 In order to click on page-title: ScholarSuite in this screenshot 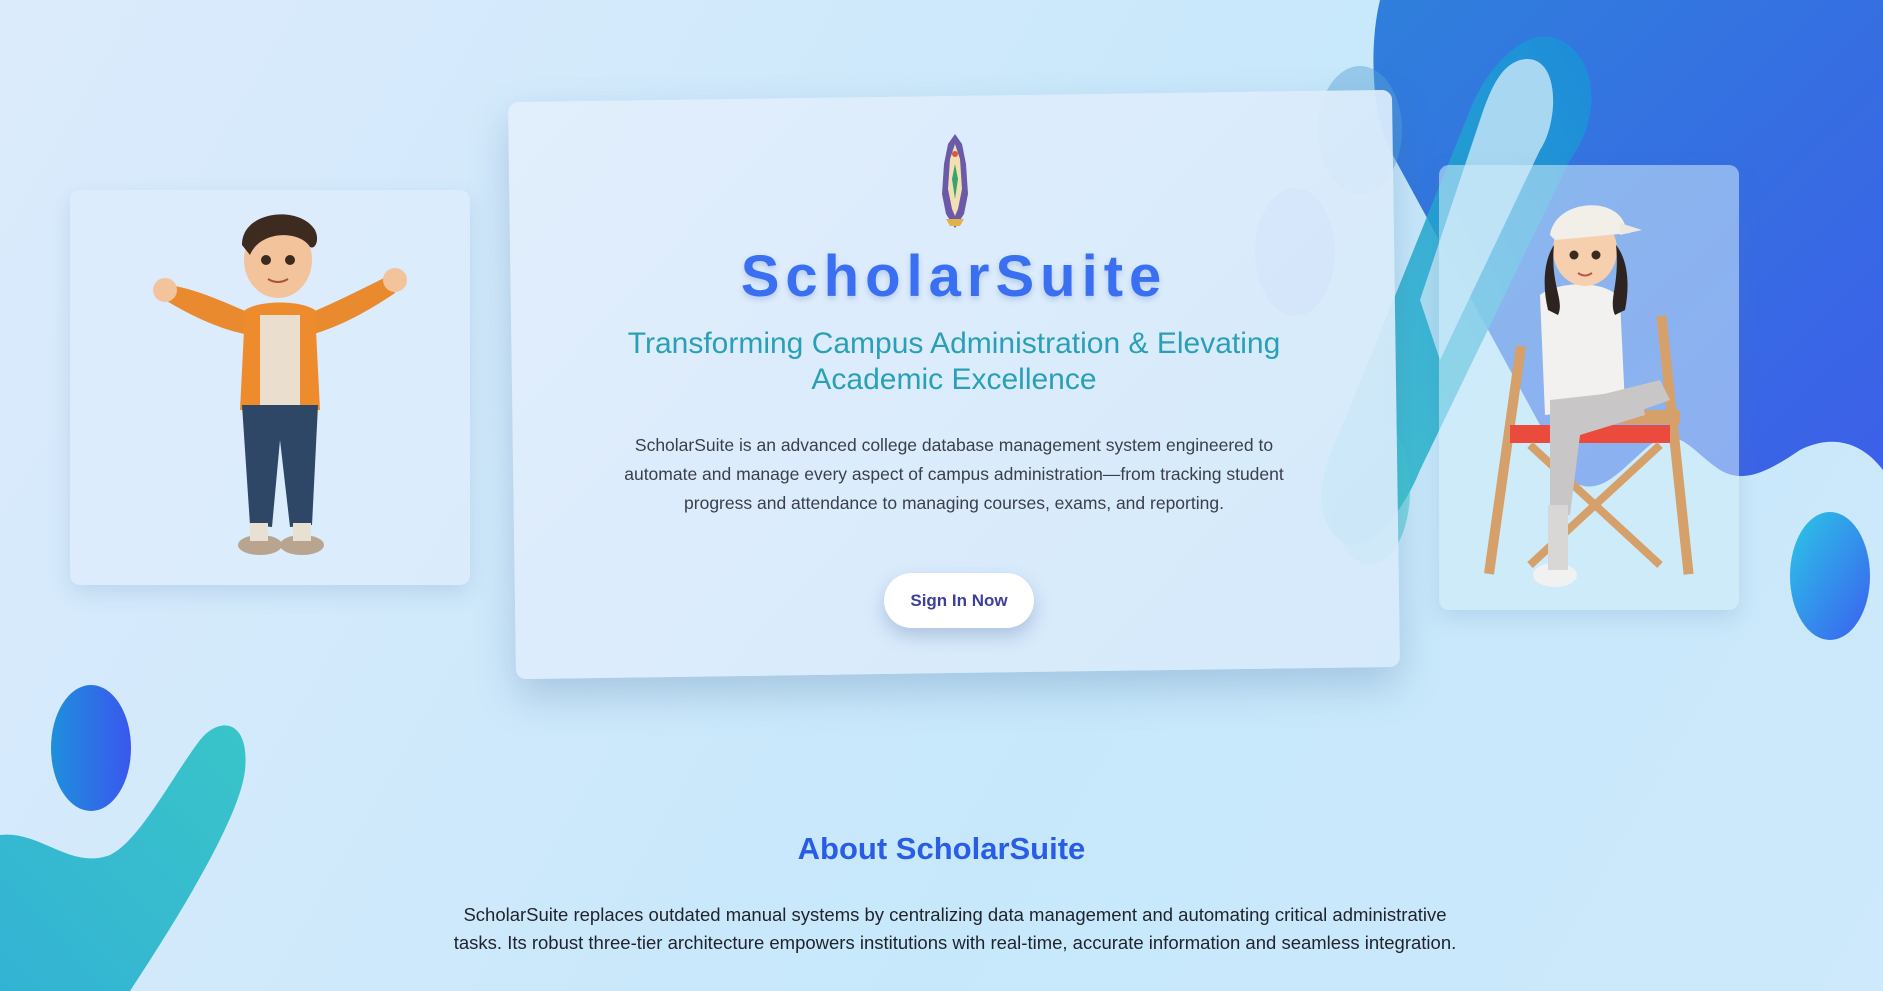, I will do `click(954, 276)`.